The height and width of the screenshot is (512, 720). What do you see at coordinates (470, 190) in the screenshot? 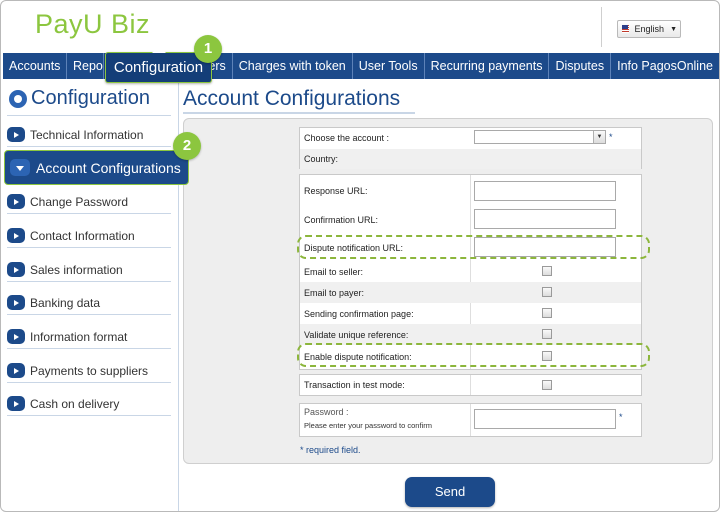
I see `url-row: Response URL:` at bounding box center [470, 190].